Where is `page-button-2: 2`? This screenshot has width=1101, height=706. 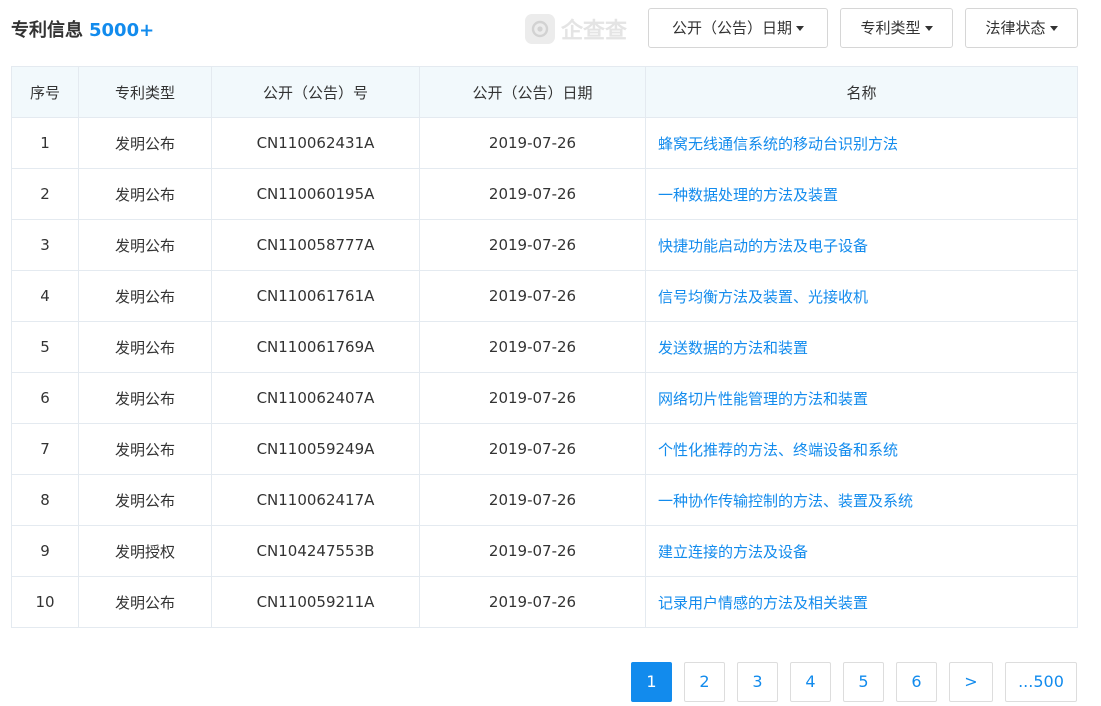
page-button-2: 2 is located at coordinates (704, 682).